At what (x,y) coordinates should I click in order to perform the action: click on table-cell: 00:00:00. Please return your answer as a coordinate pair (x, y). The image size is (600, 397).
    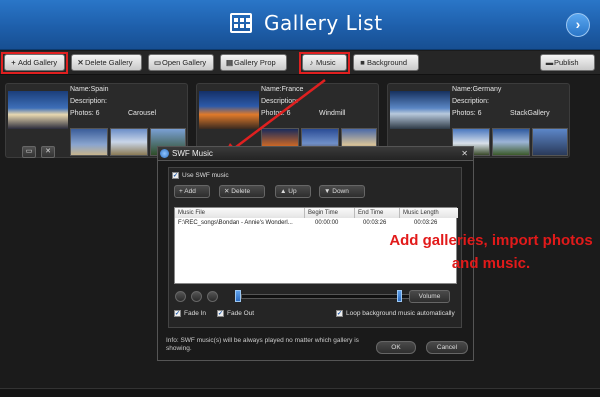
    Looking at the image, I should click on (333, 223).